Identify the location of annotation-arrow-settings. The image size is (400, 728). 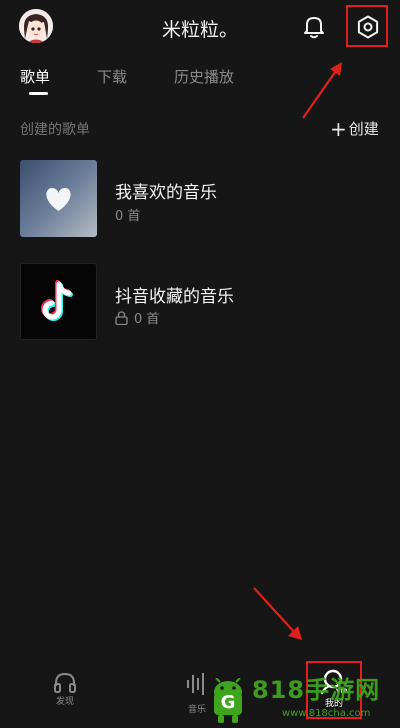
(323, 90).